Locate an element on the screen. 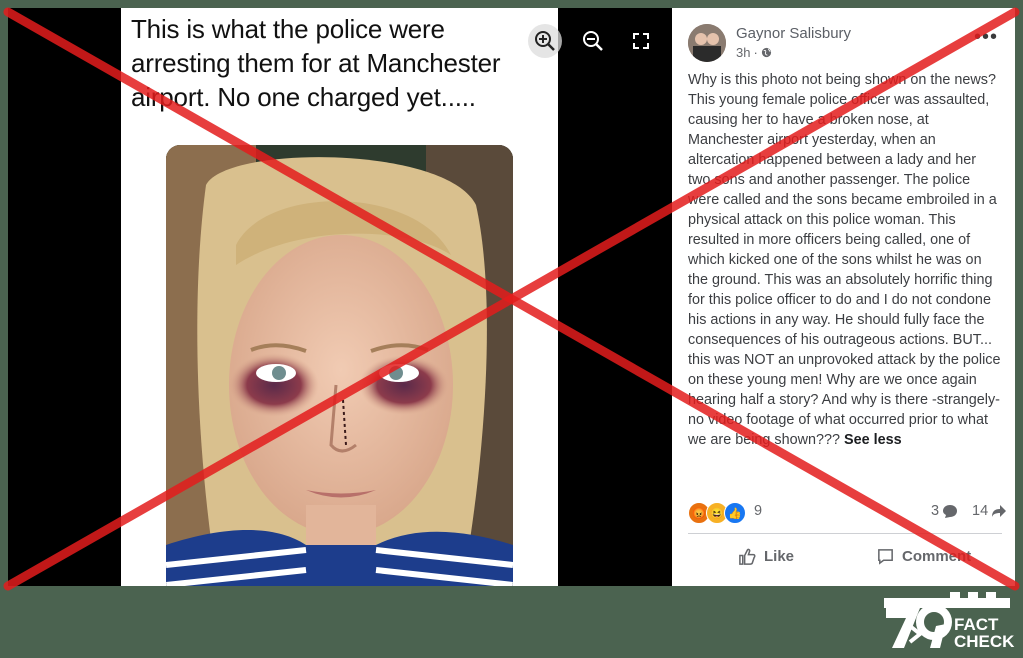 Image resolution: width=1023 pixels, height=658 pixels. author-name: Gaynor Salisbury is located at coordinates (793, 33).